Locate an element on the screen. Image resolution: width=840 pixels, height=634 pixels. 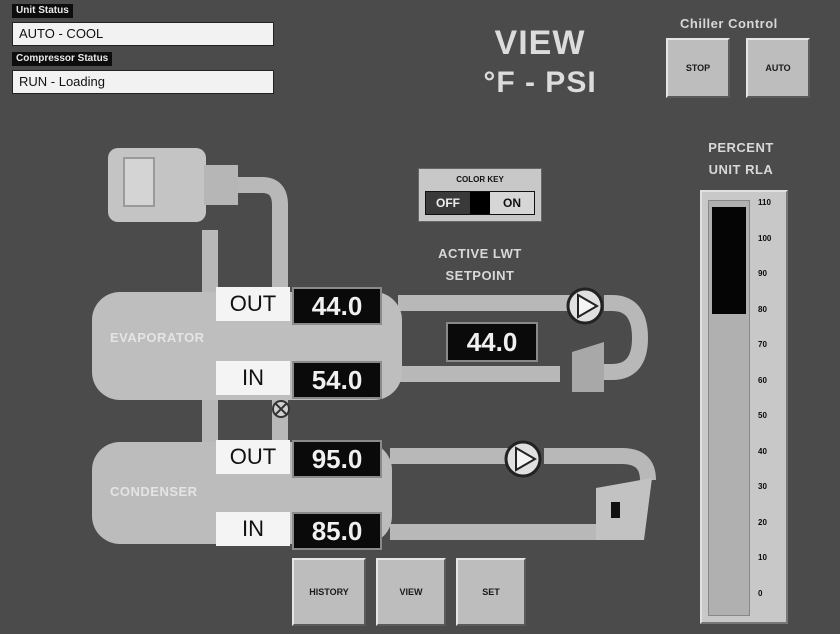
rla-tick-label: 90 is located at coordinates (762, 273).